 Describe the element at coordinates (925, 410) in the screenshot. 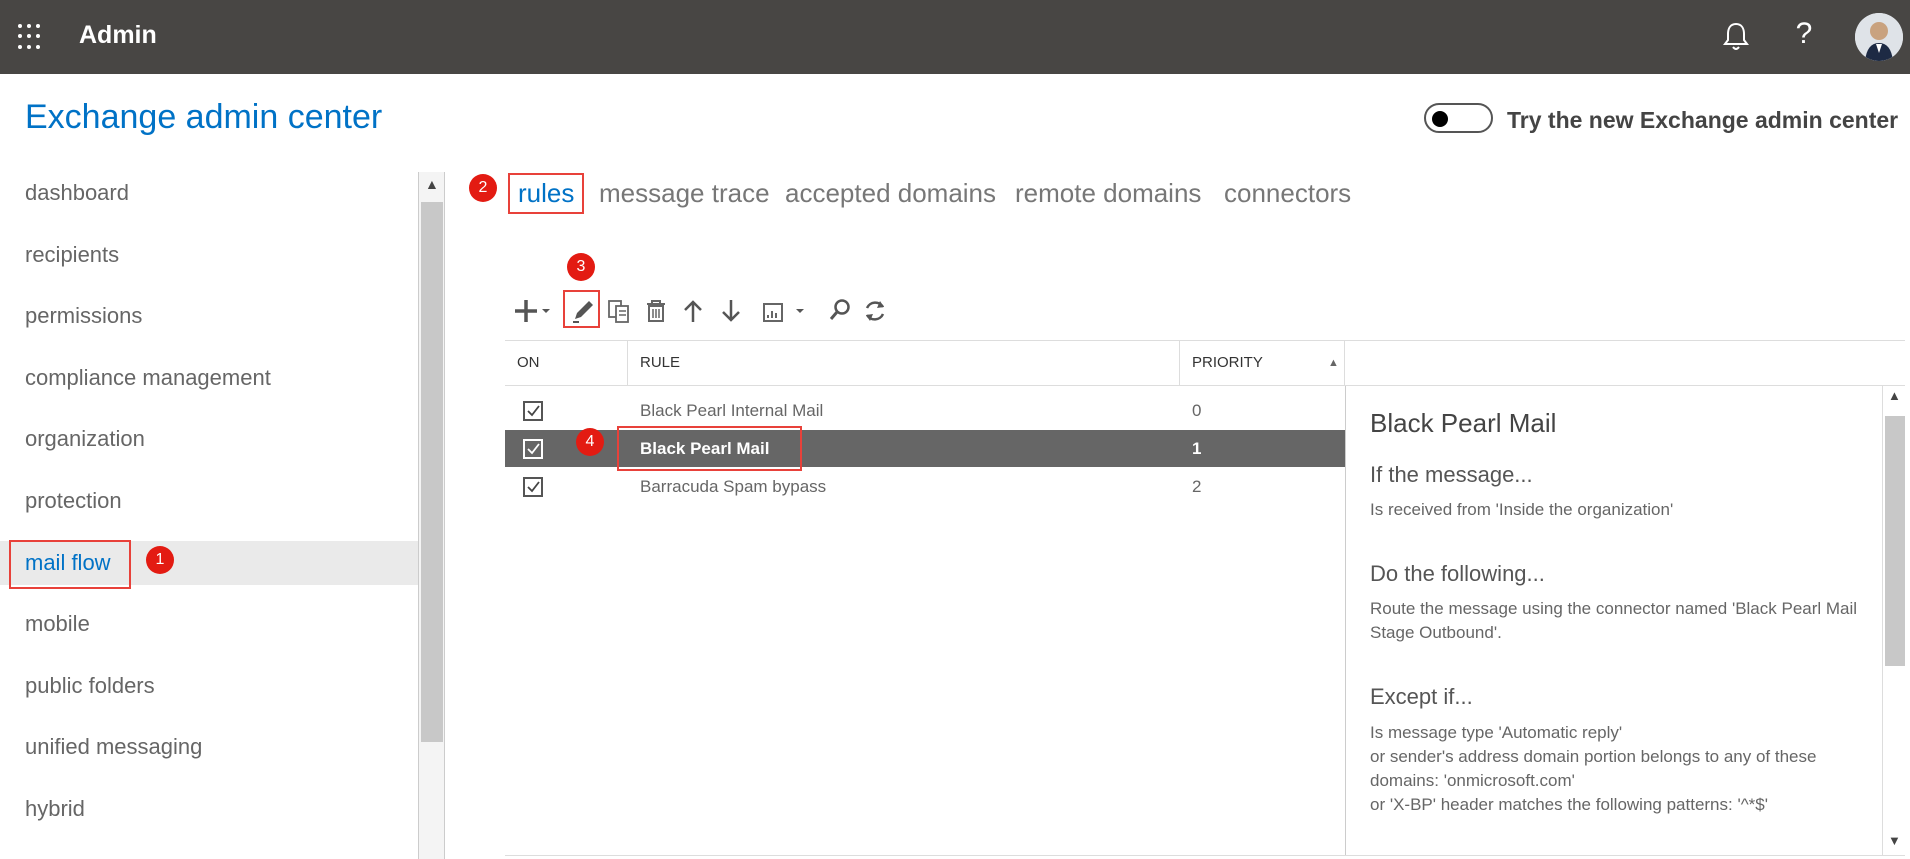

I see `table-row: Black Pearl Internal Mail 0` at that location.